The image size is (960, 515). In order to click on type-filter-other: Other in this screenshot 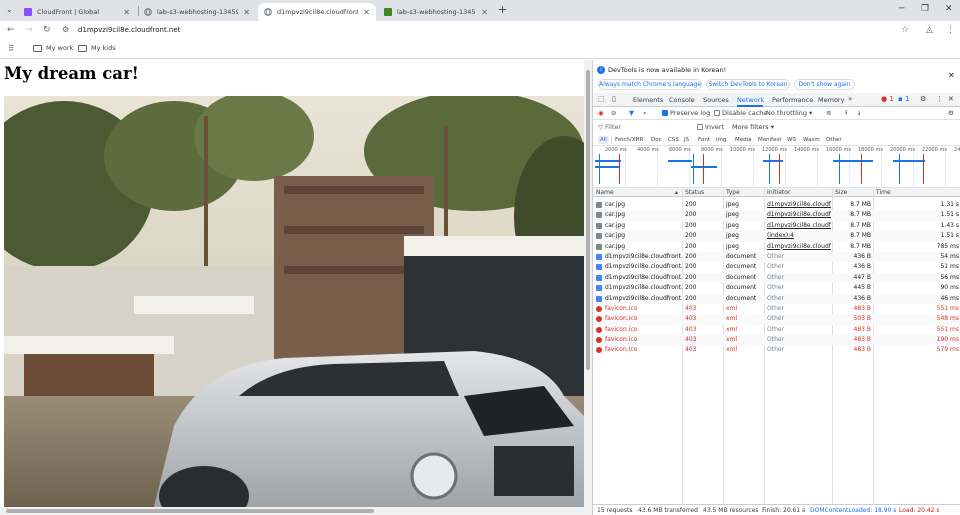, I will do `click(834, 140)`.